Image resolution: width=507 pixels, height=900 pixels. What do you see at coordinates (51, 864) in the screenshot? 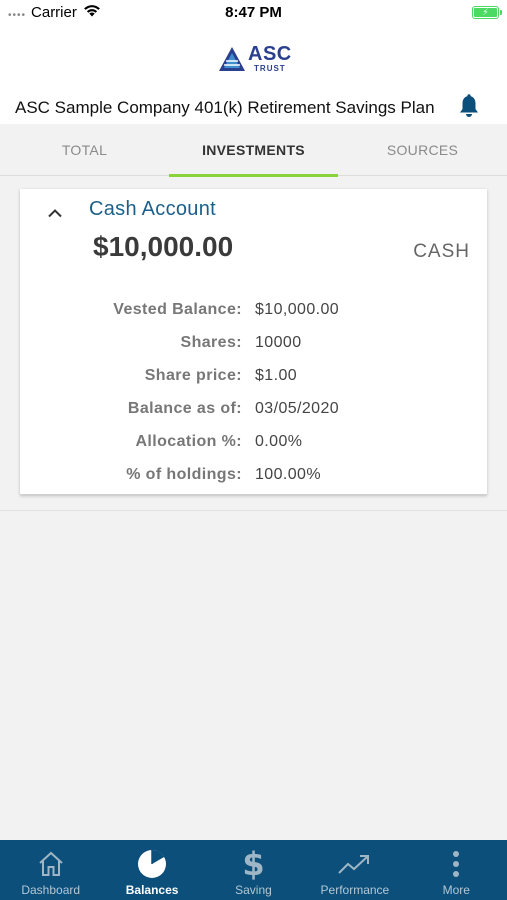
I see `home-icon` at bounding box center [51, 864].